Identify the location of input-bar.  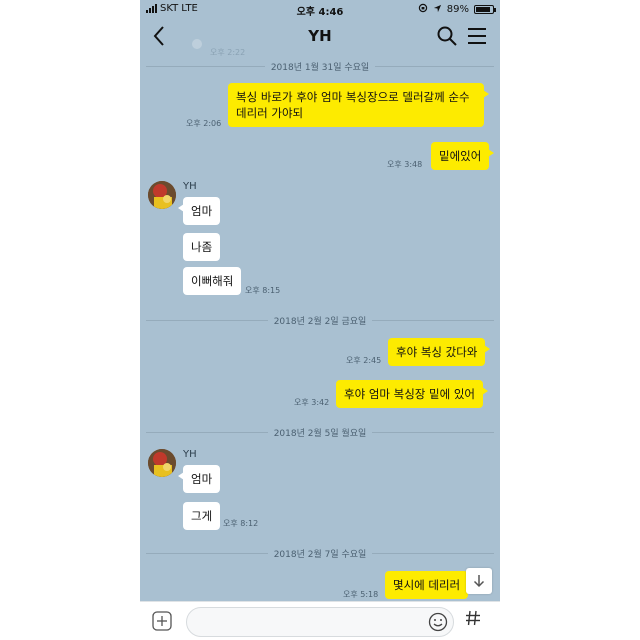
(320, 620).